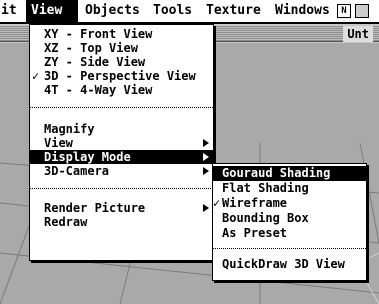 Image resolution: width=379 pixels, height=304 pixels. Describe the element at coordinates (112, 11) in the screenshot. I see `menu-objects: Objects` at that location.